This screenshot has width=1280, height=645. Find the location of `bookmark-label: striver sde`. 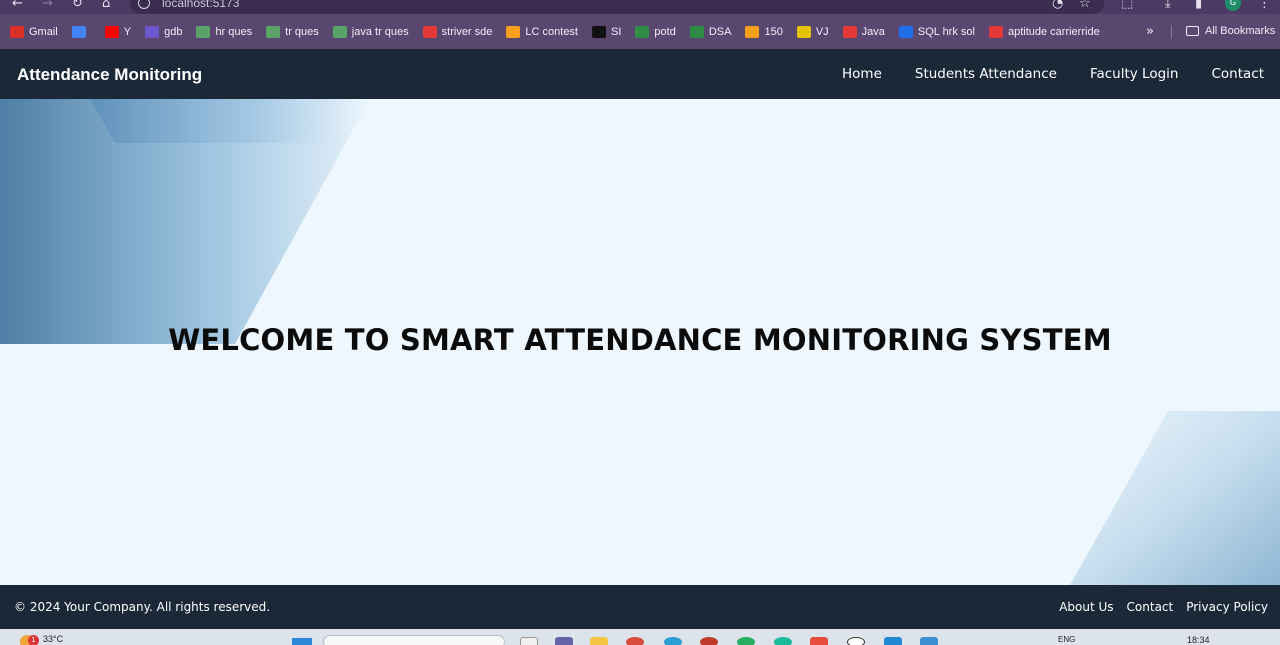

bookmark-label: striver sde is located at coordinates (467, 31).